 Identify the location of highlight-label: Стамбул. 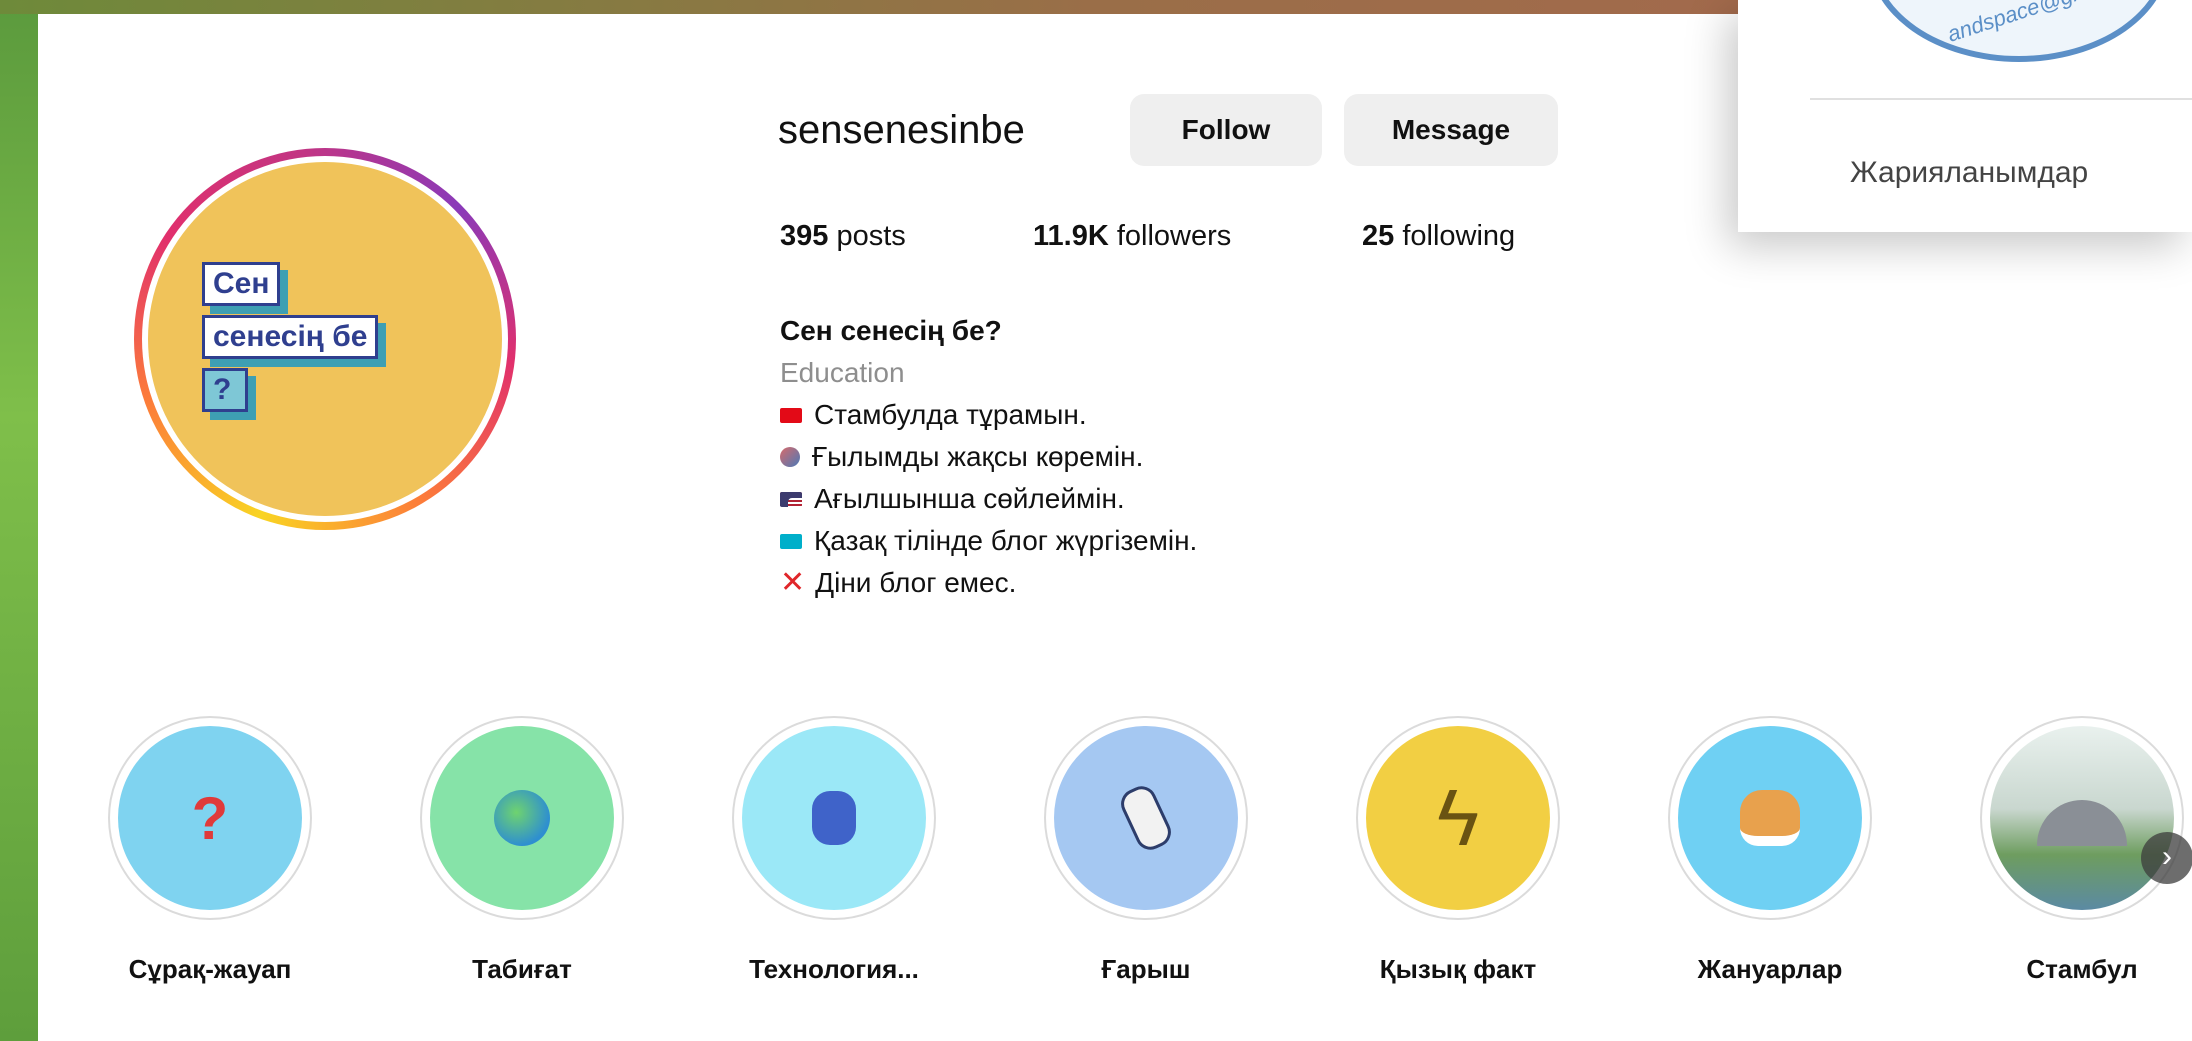
(2082, 969).